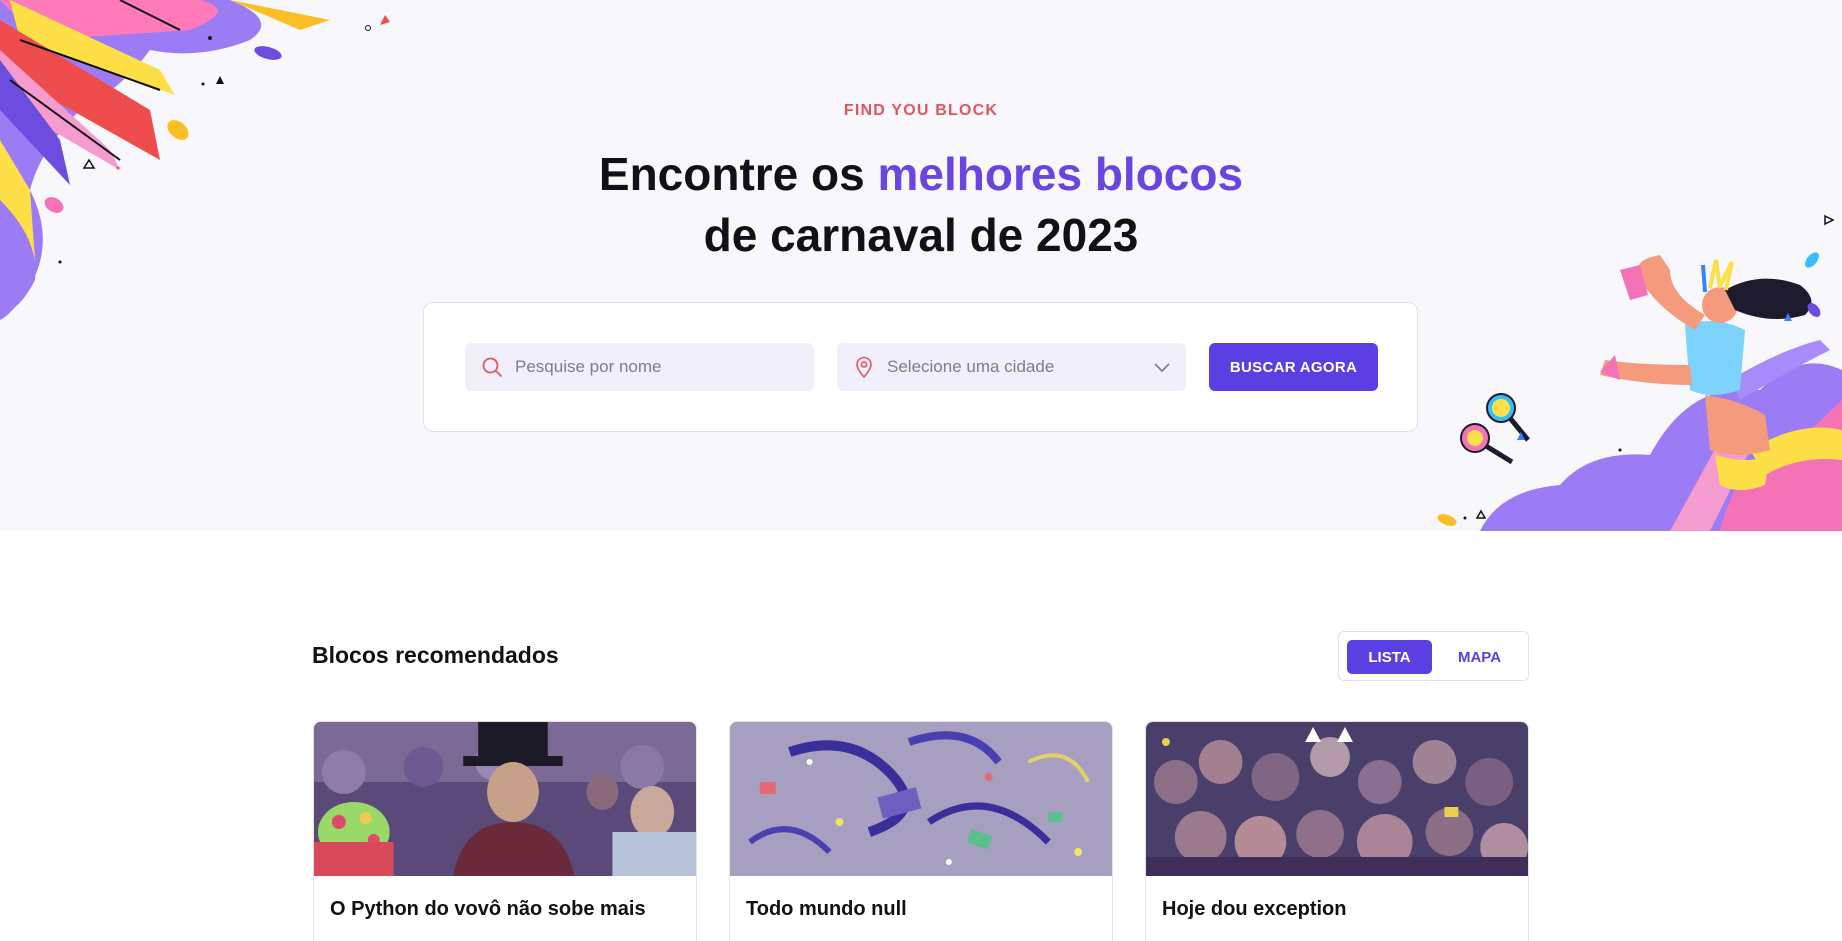 The image size is (1842, 941). I want to click on block-card: Hoje dou exception, so click(1337, 831).